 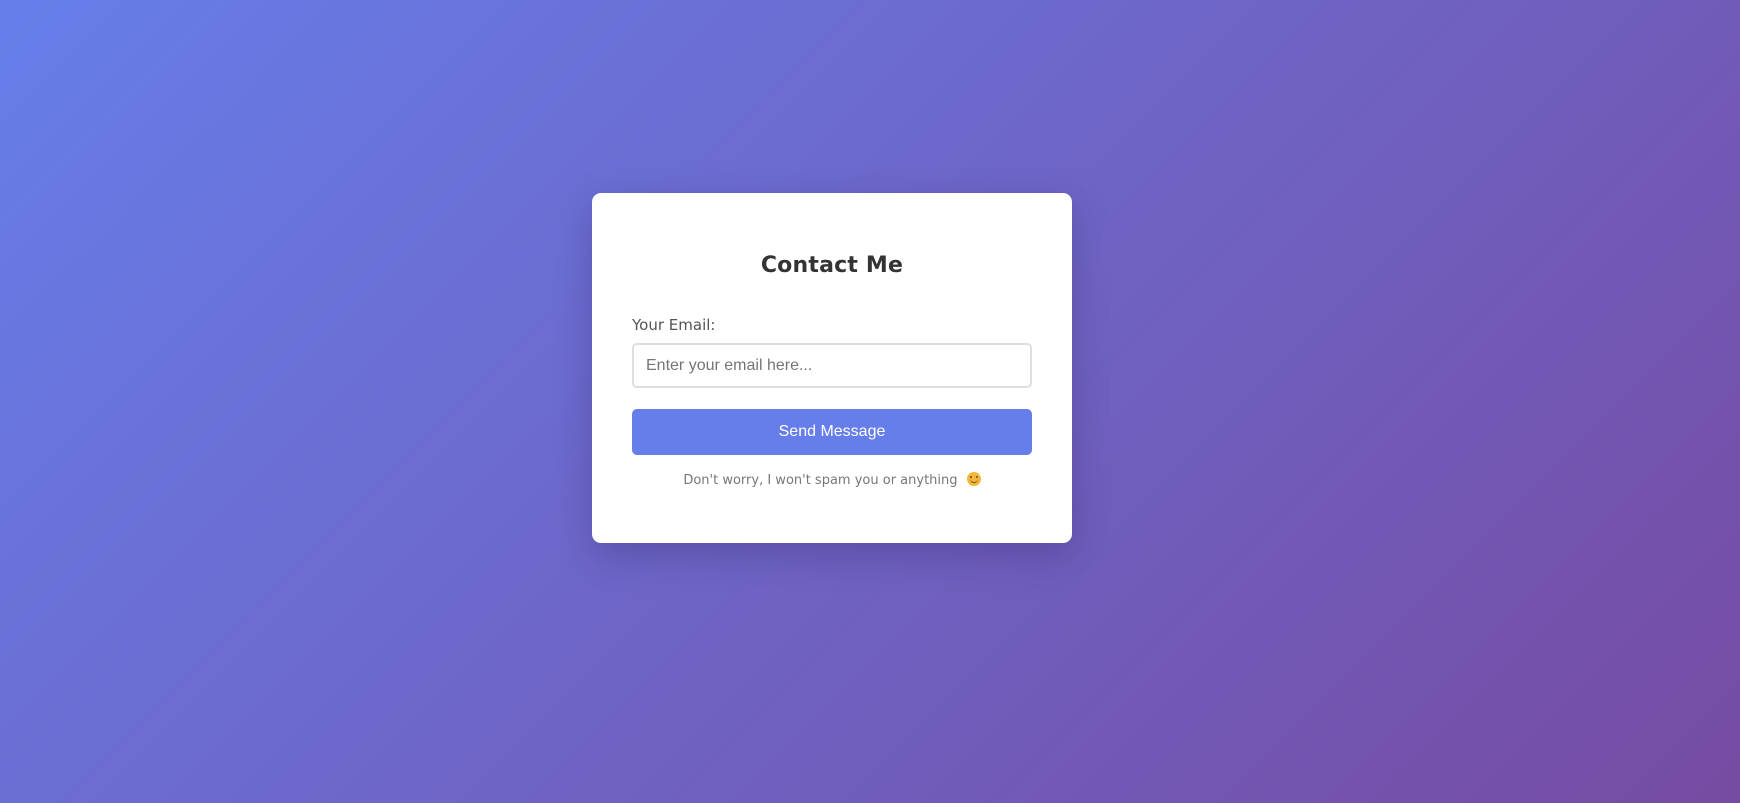 I want to click on page-title: Contact Me, so click(x=832, y=265).